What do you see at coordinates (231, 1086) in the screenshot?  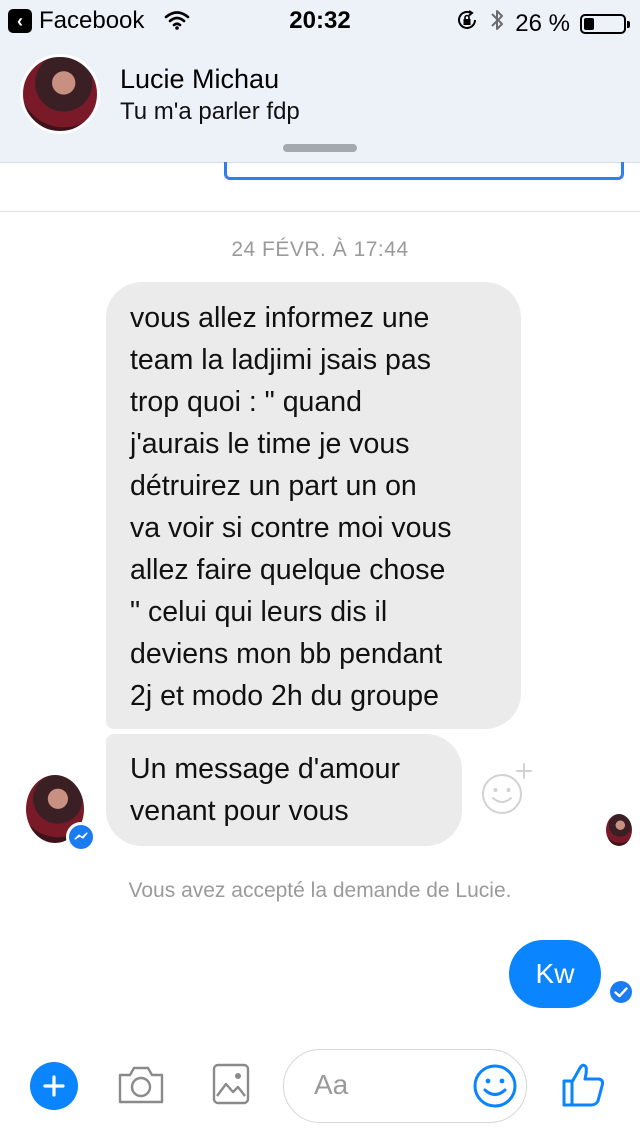 I see `gallery-icon` at bounding box center [231, 1086].